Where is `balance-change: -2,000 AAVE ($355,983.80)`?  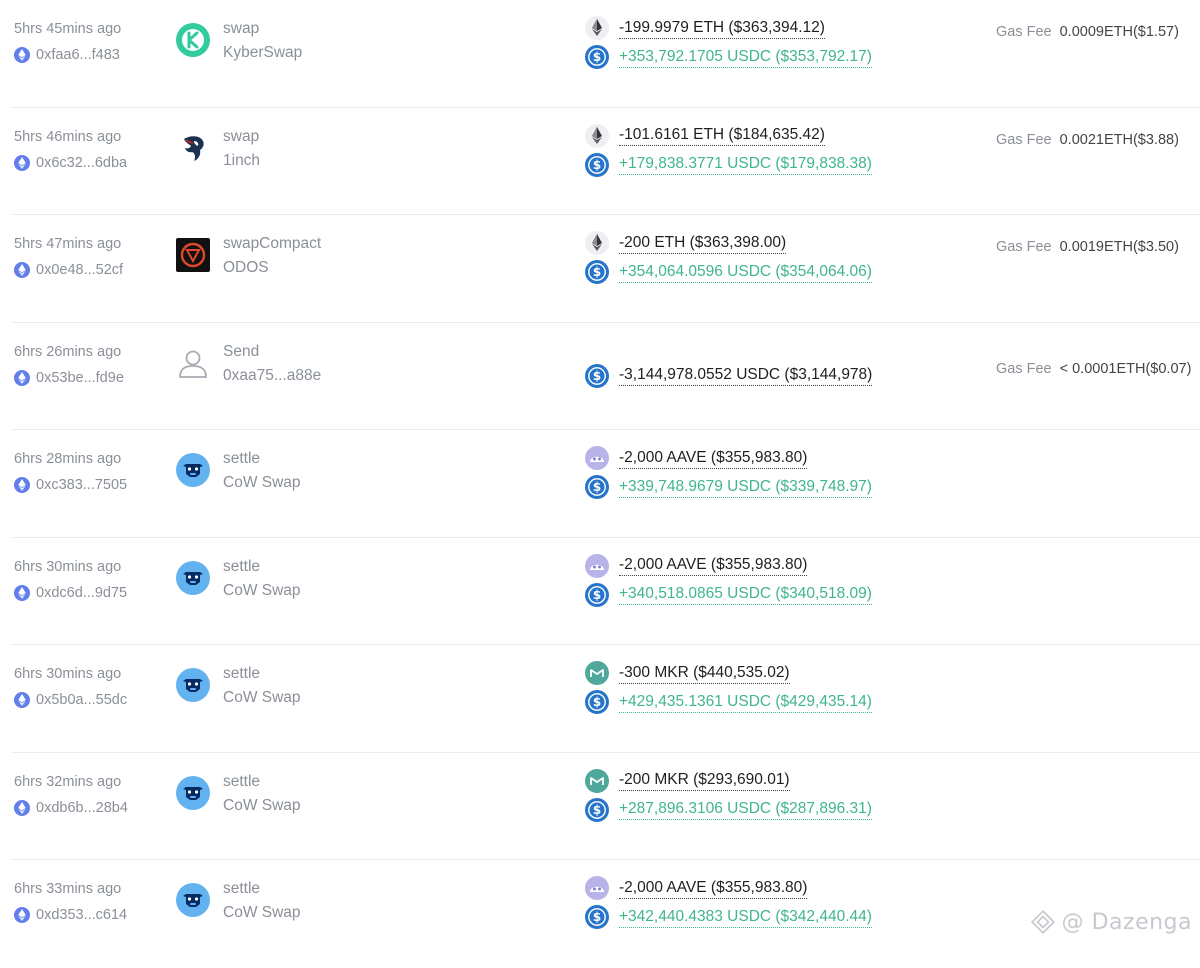
balance-change: -2,000 AAVE ($355,983.80) is located at coordinates (785, 458).